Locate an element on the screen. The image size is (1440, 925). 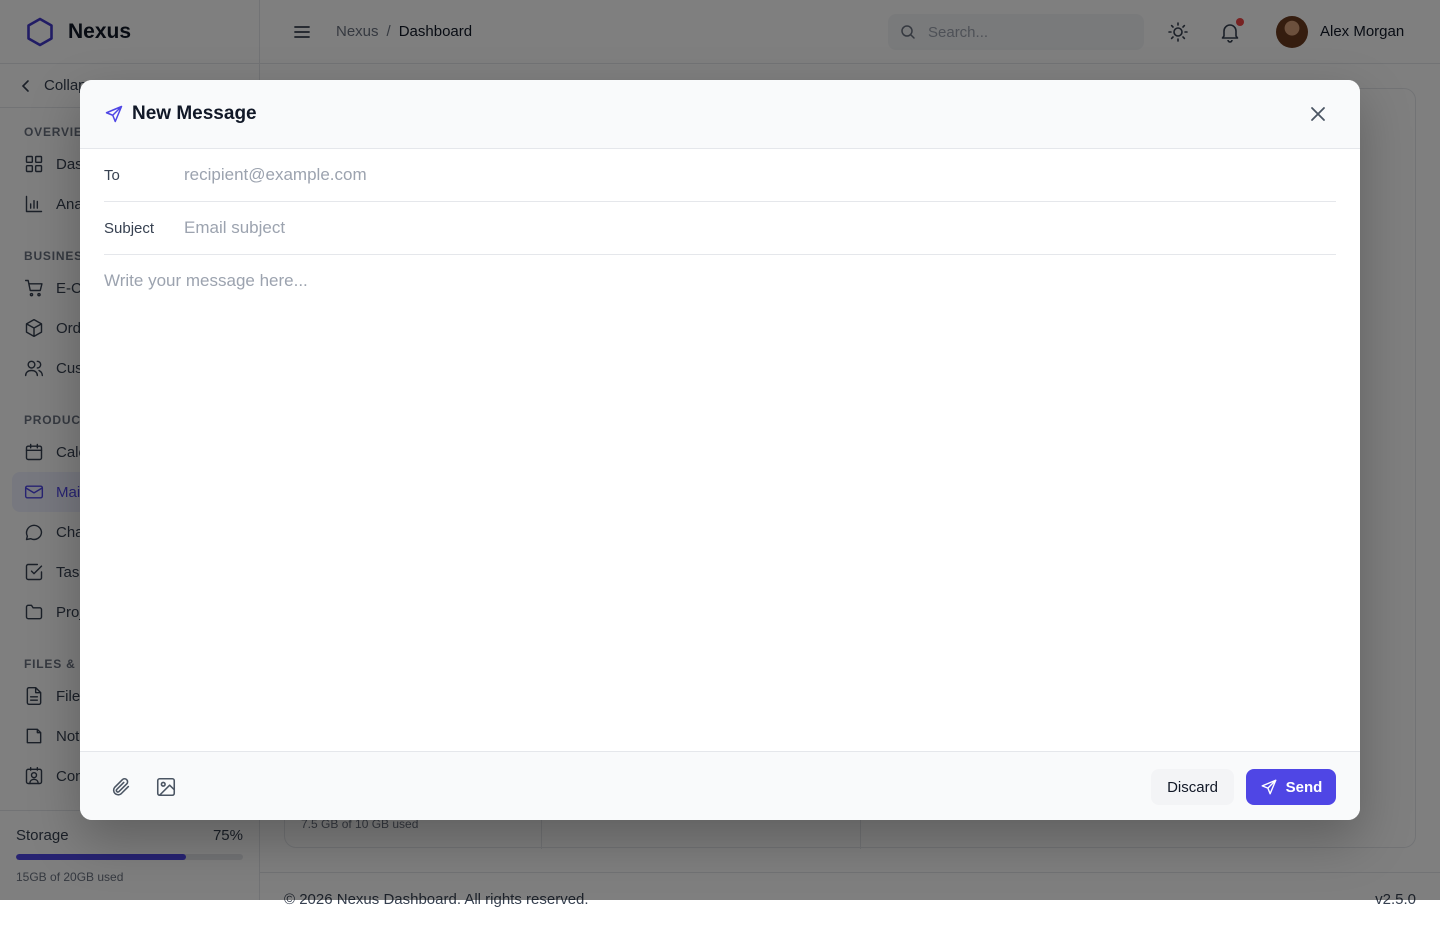
to-field is located at coordinates (760, 175).